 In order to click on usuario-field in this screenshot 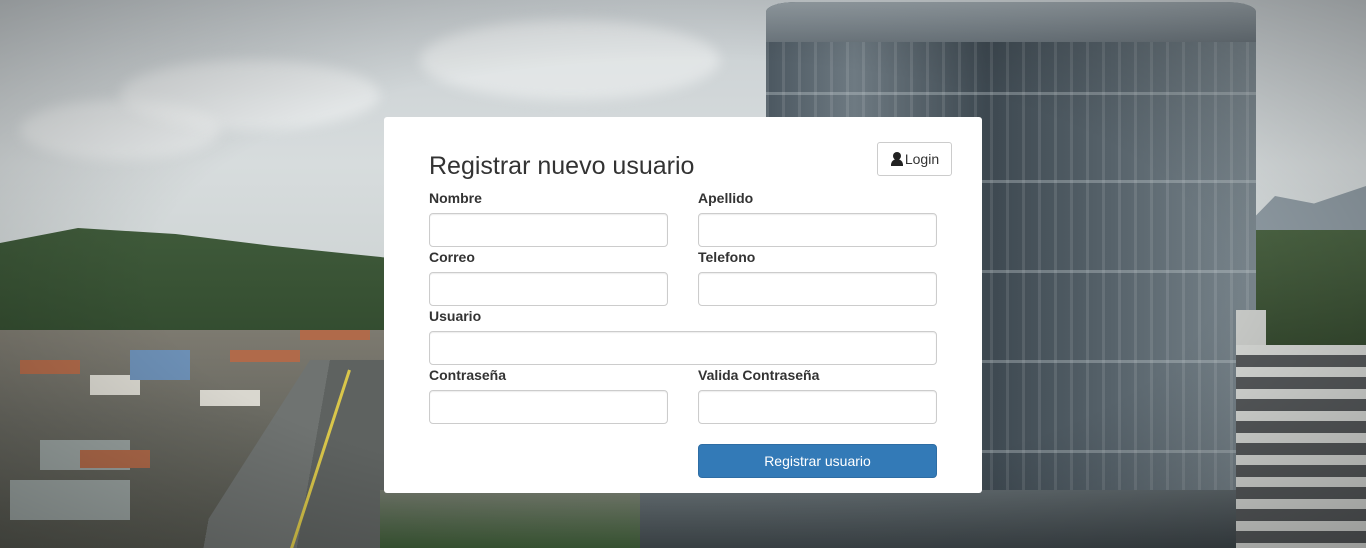, I will do `click(683, 348)`.